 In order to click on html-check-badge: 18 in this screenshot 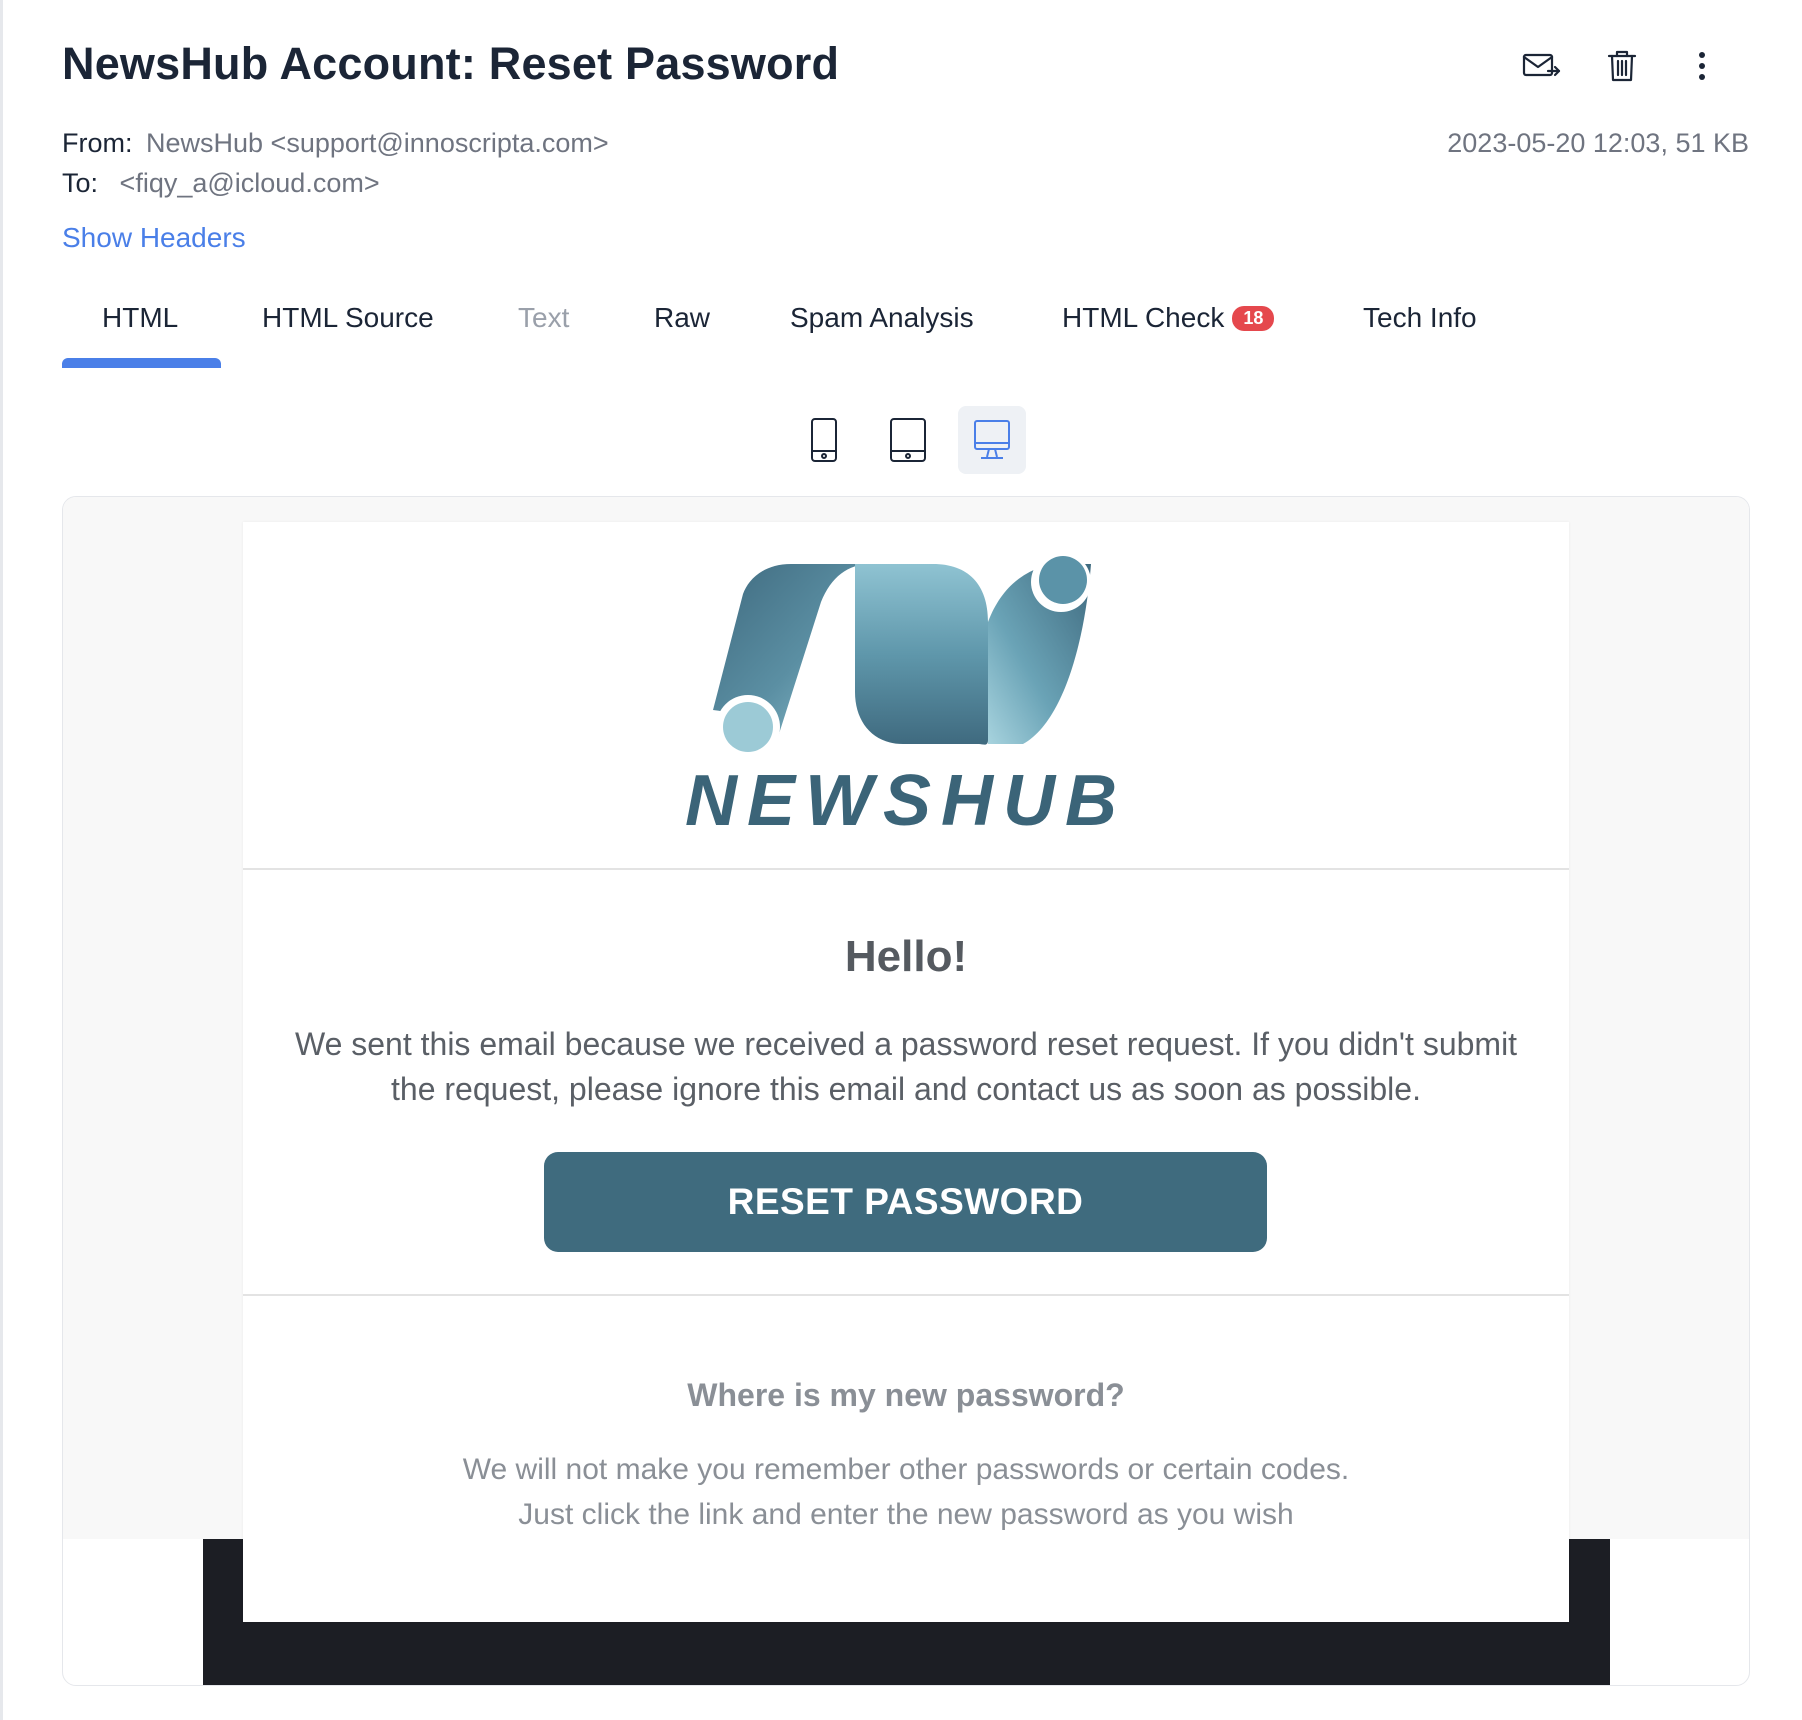, I will do `click(1253, 318)`.